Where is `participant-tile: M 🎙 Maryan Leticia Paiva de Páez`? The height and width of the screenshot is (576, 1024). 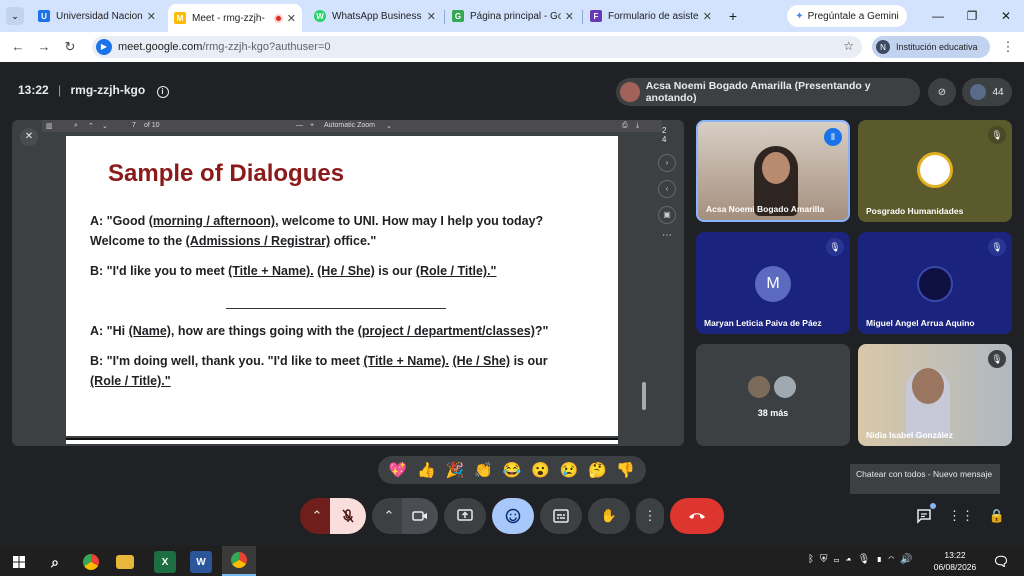 participant-tile: M 🎙 Maryan Leticia Paiva de Páez is located at coordinates (773, 283).